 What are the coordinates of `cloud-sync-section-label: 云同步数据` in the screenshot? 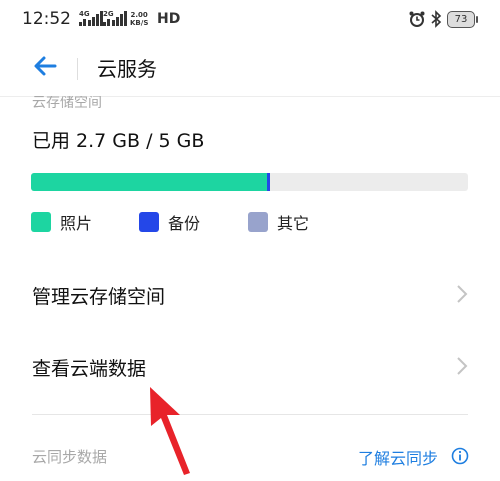 It's located at (70, 457).